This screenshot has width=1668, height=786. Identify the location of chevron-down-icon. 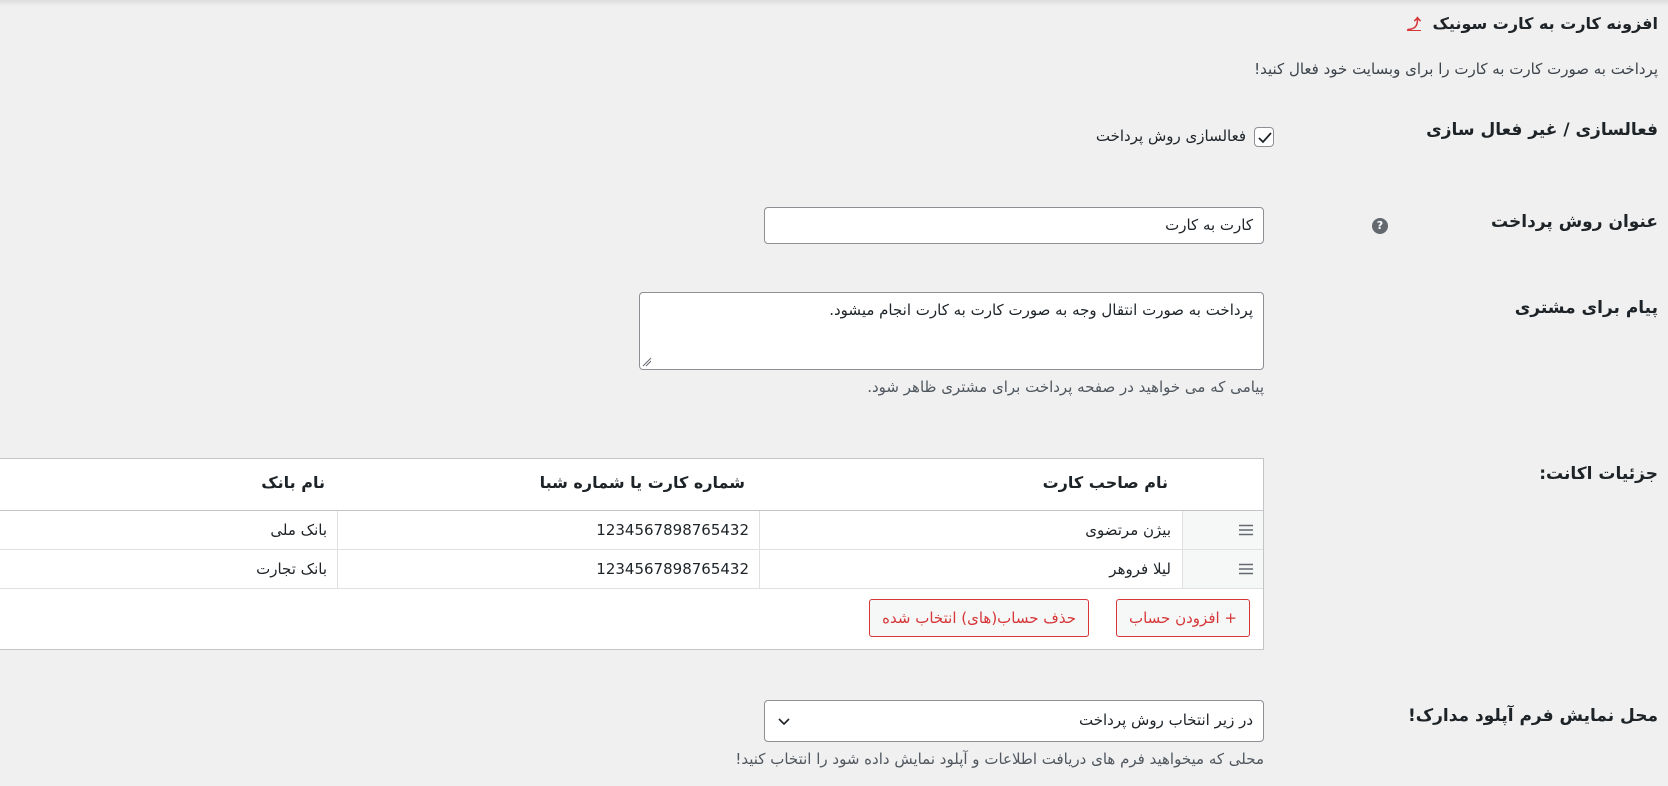
(784, 722).